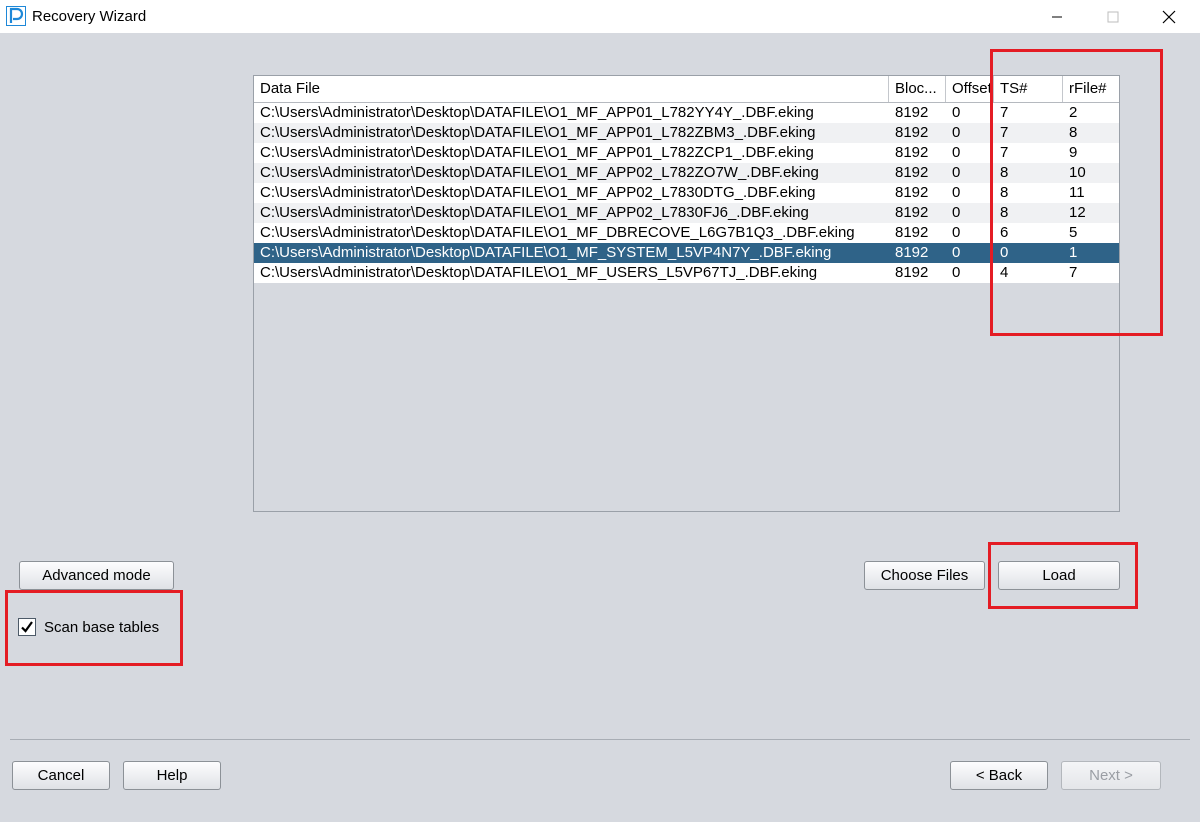 This screenshot has width=1200, height=822. What do you see at coordinates (1004, 272) in the screenshot?
I see `cell-ts: 4` at bounding box center [1004, 272].